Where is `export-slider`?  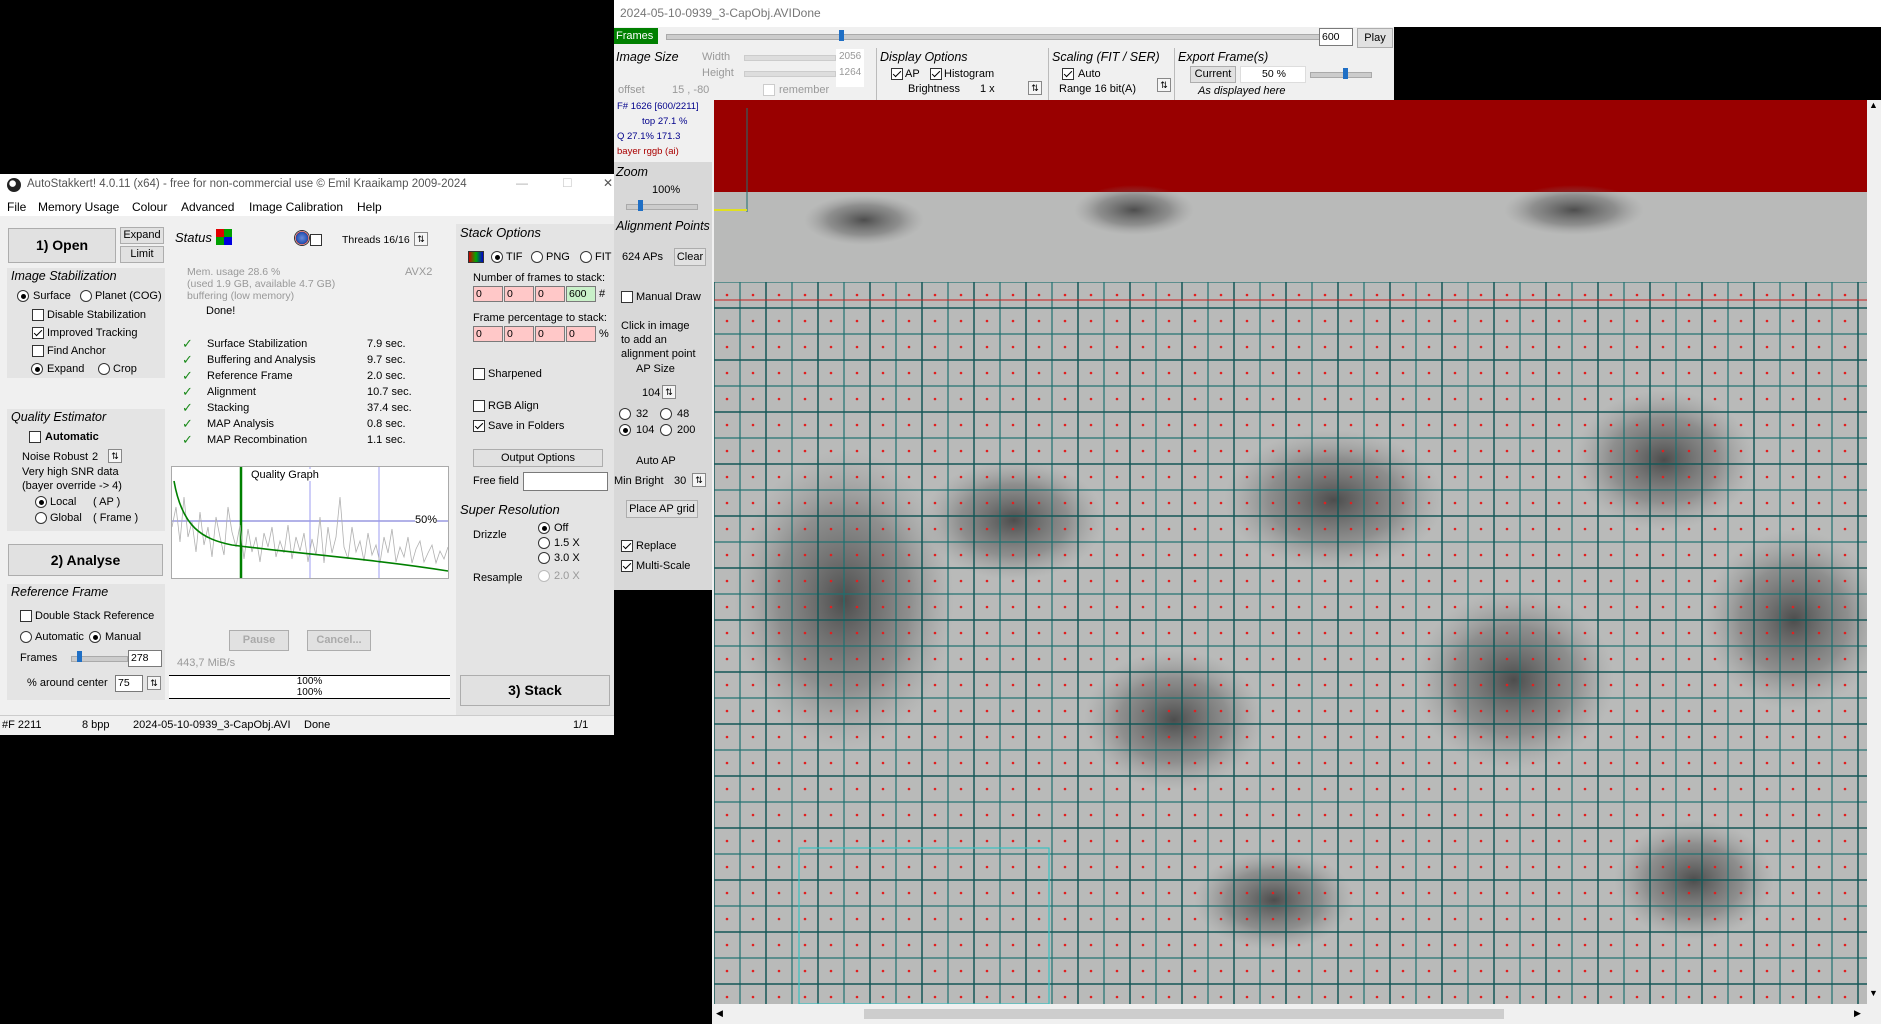 export-slider is located at coordinates (1341, 75).